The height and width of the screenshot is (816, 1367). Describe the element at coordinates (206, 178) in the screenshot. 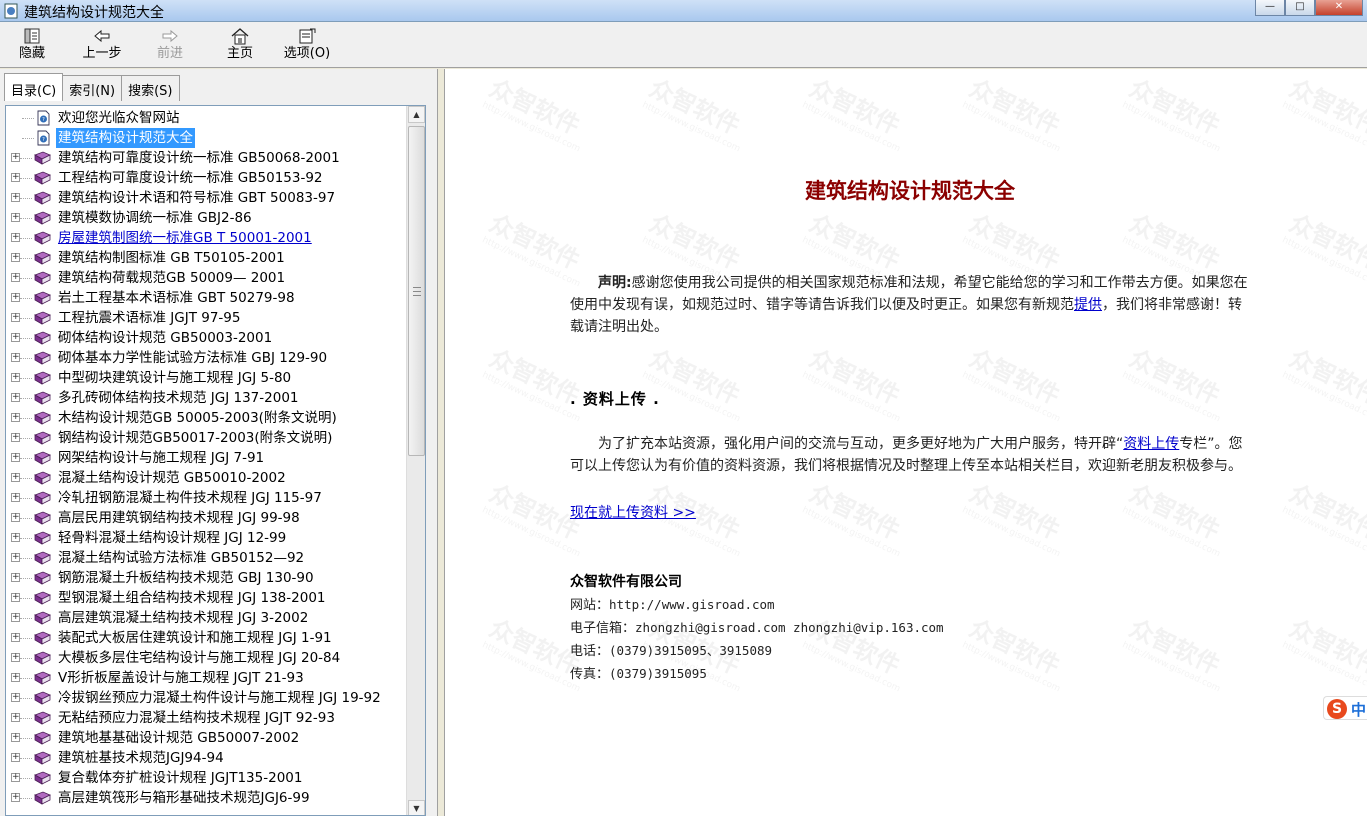

I see `tree-item: + 工程结构可靠度设计统一标准 GB50153-92` at that location.